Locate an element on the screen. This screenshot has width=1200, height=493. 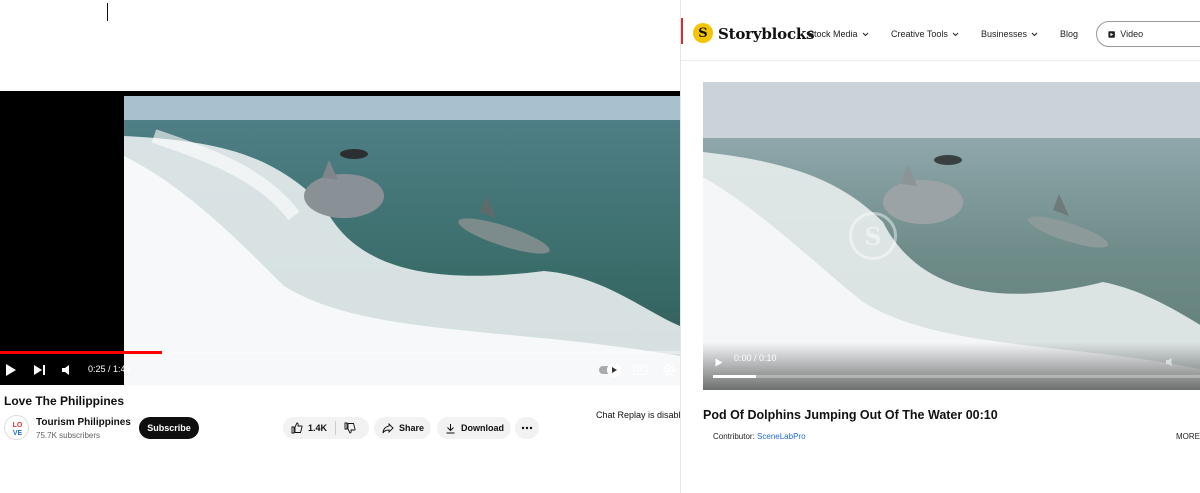
share-button: Share is located at coordinates (402, 428).